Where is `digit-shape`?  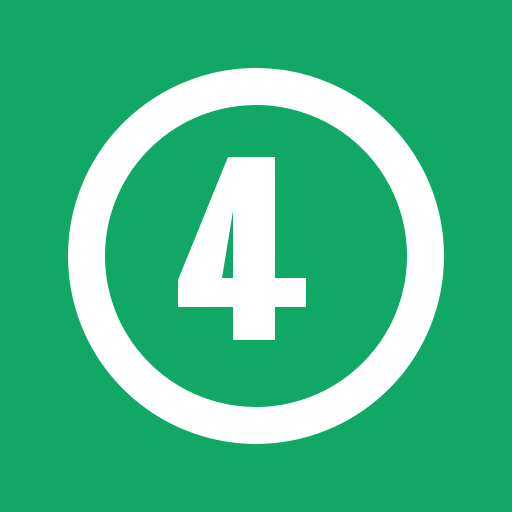
digit-shape is located at coordinates (242, 248).